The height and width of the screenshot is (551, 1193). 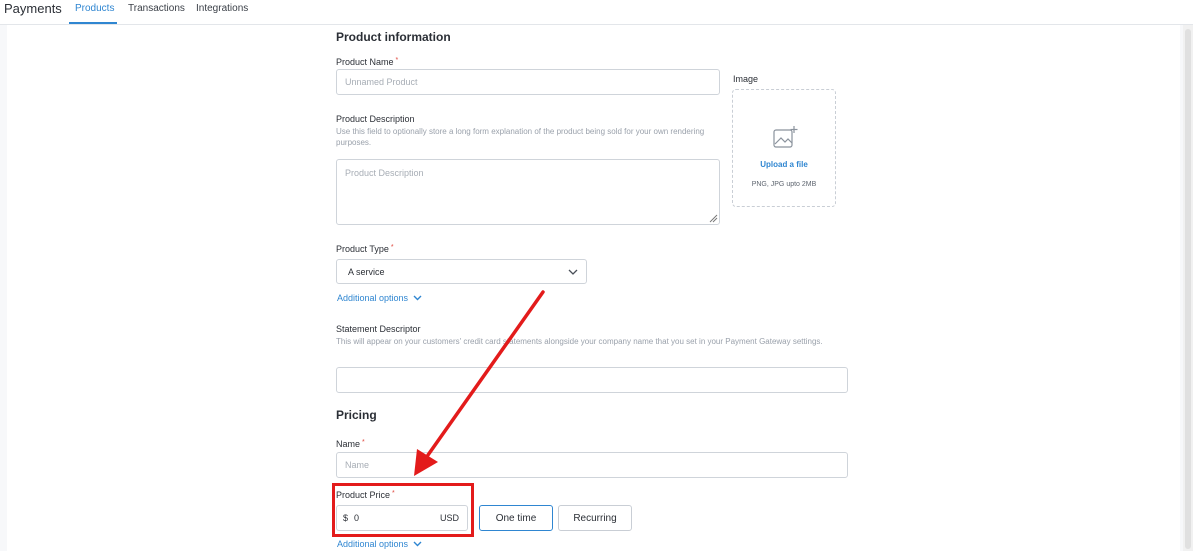 What do you see at coordinates (450, 518) in the screenshot?
I see `currency-code: USD` at bounding box center [450, 518].